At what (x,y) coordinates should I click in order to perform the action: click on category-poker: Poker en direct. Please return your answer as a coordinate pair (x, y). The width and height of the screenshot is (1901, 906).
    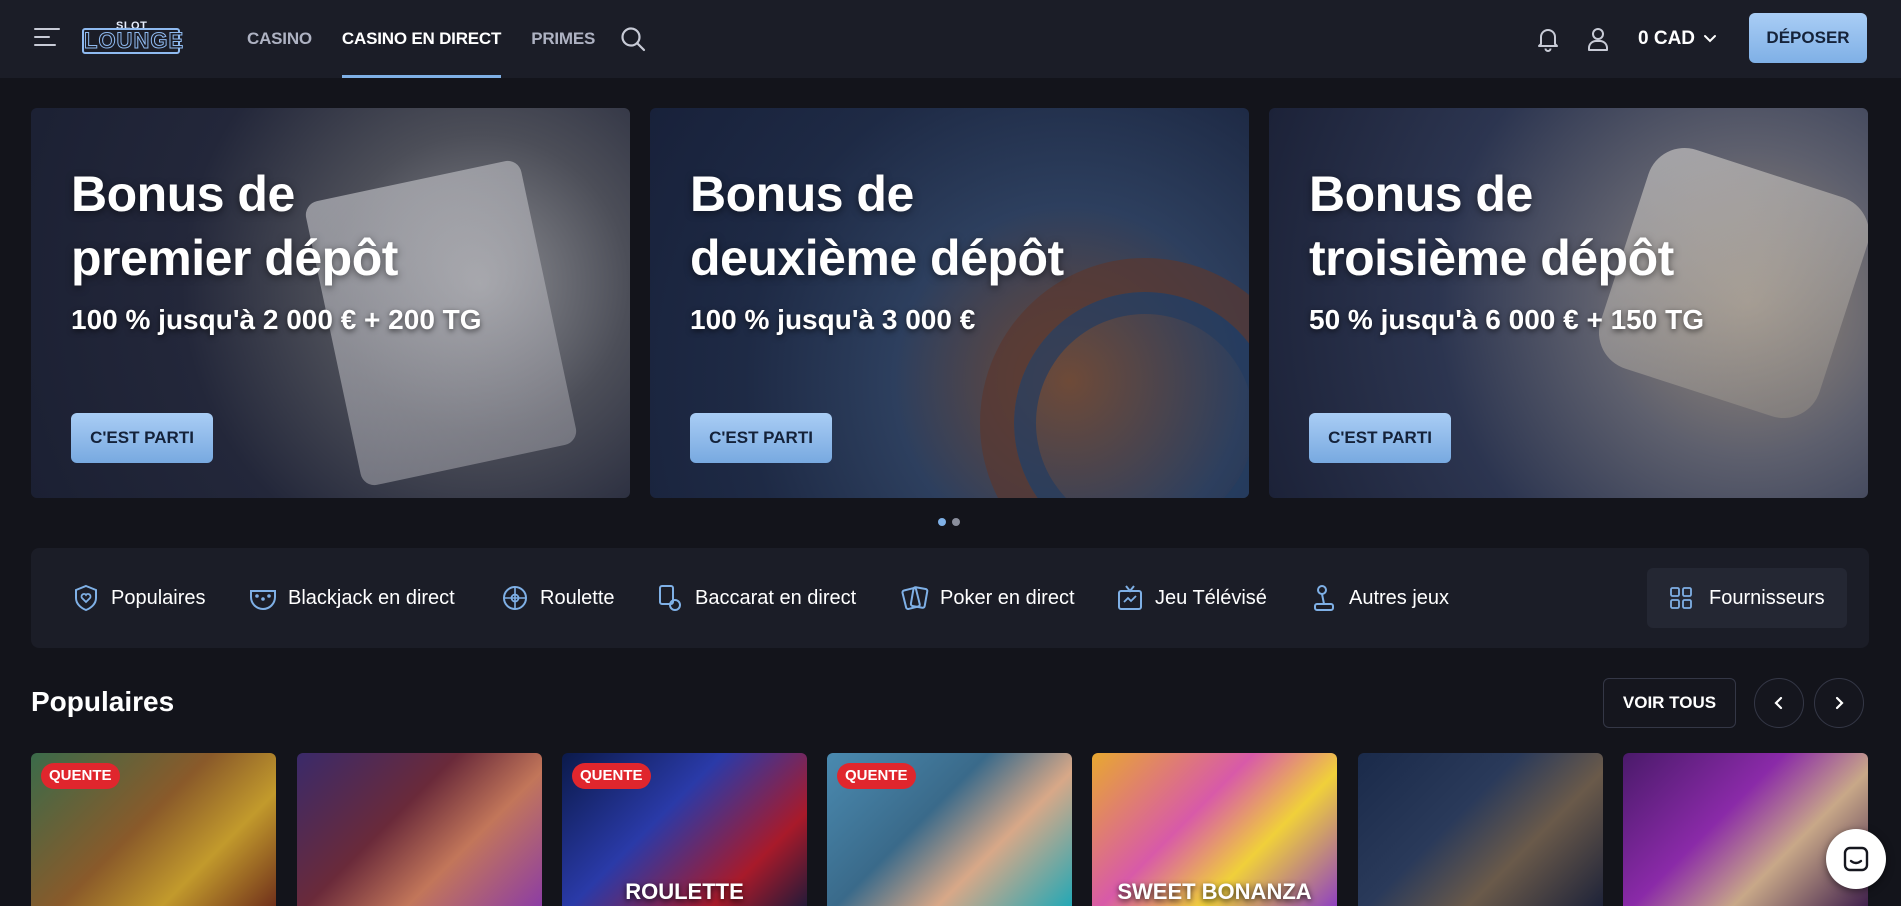
    Looking at the image, I should click on (987, 598).